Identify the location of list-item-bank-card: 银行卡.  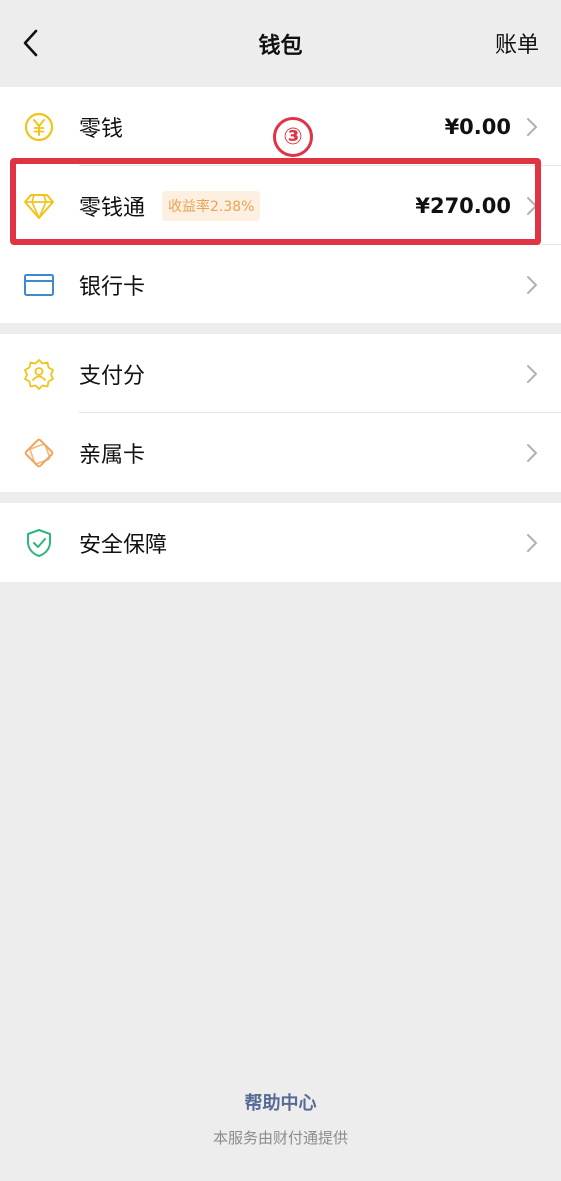
(280, 284).